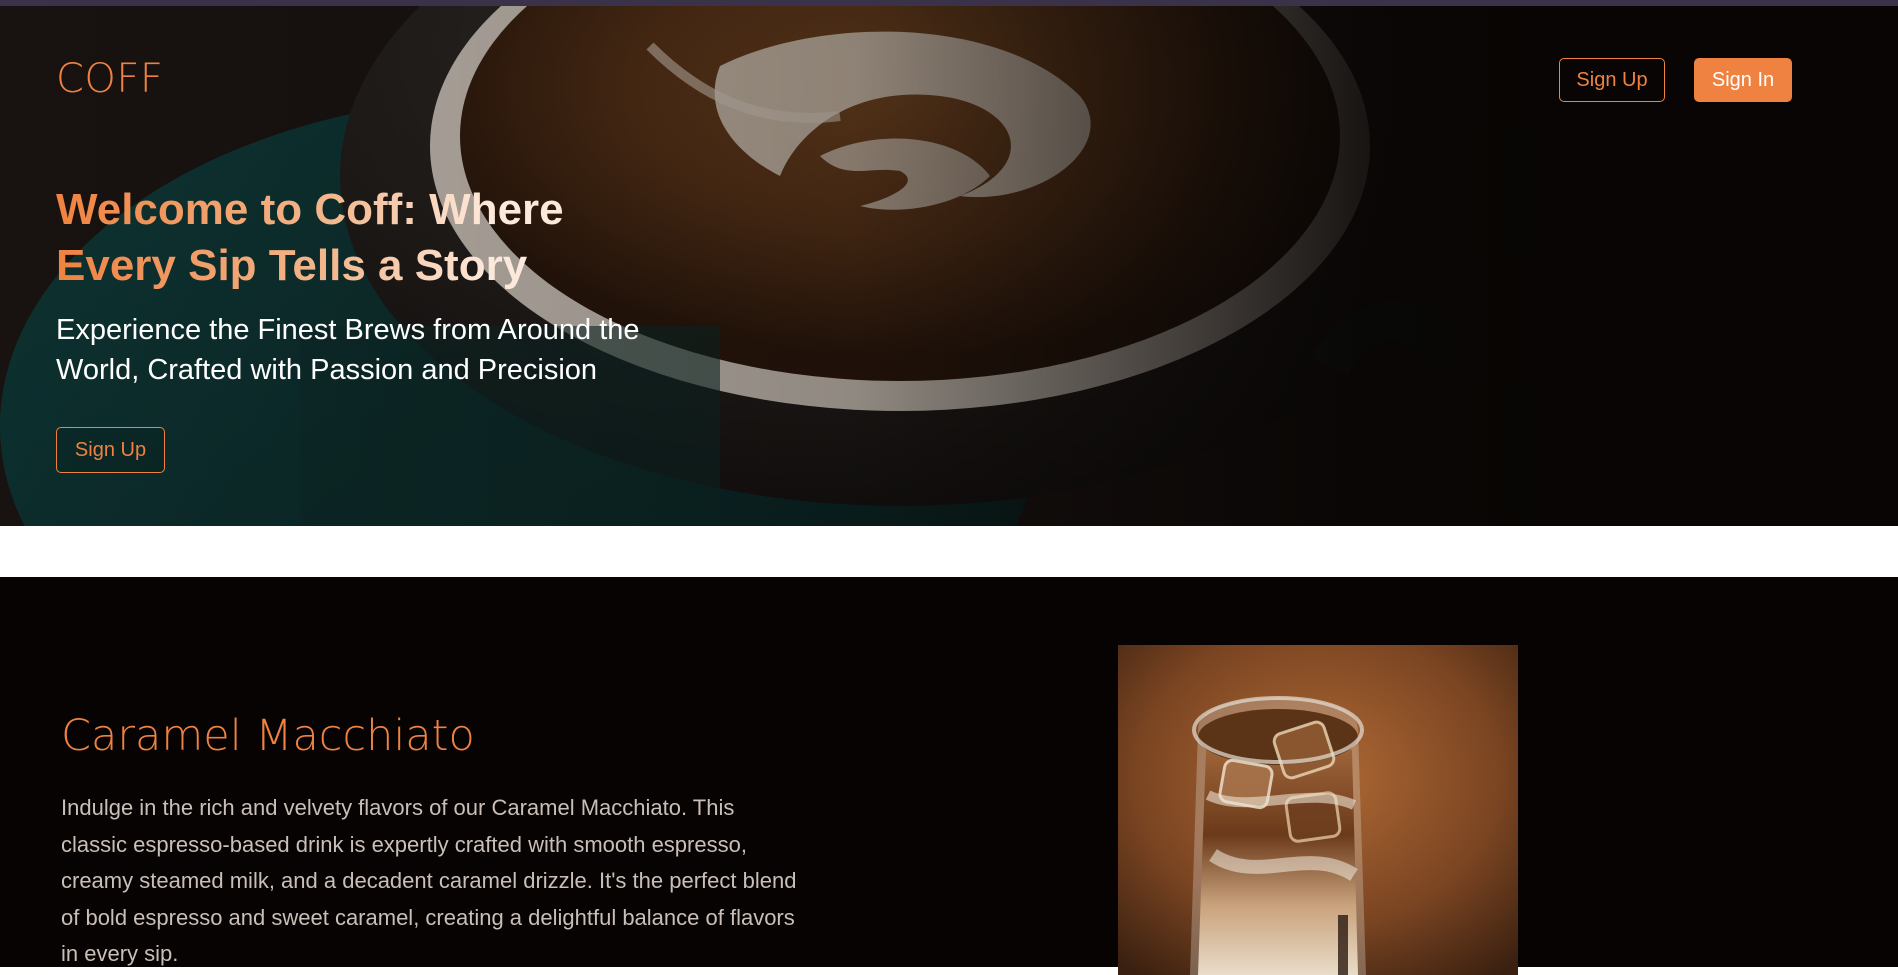 This screenshot has width=1898, height=975. What do you see at coordinates (1612, 80) in the screenshot?
I see `header-signup-button: Sign Up` at bounding box center [1612, 80].